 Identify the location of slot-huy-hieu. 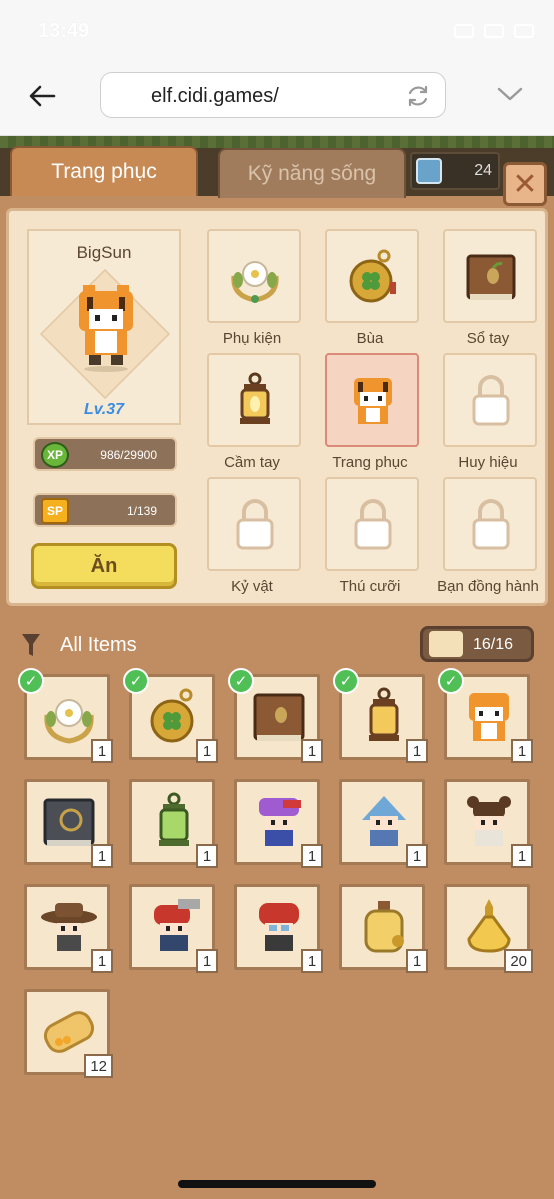
(490, 400).